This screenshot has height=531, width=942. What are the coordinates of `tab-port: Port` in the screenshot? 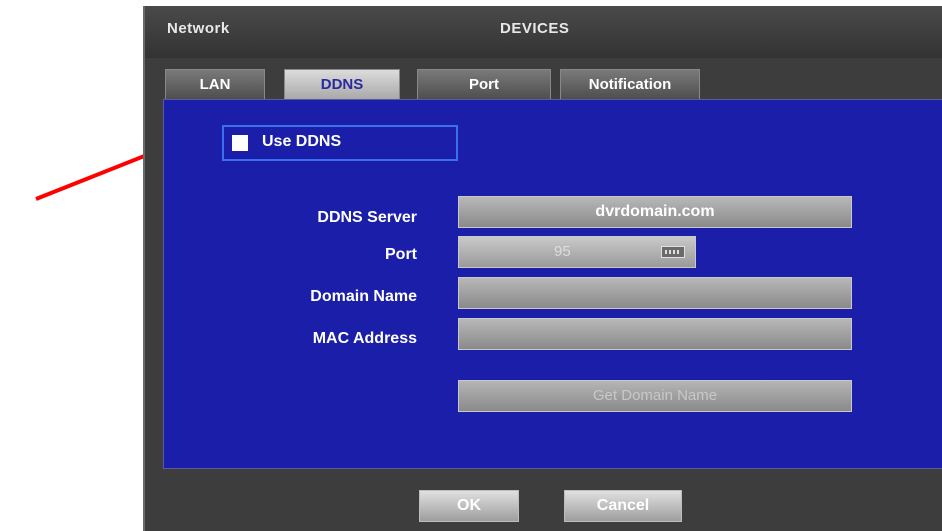 It's located at (484, 84).